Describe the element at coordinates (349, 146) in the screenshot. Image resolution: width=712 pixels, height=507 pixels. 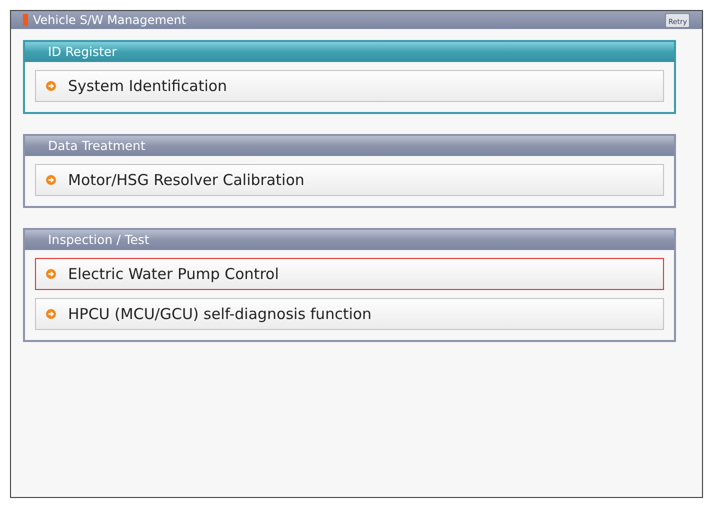
I see `section-header: Data Treatment` at that location.